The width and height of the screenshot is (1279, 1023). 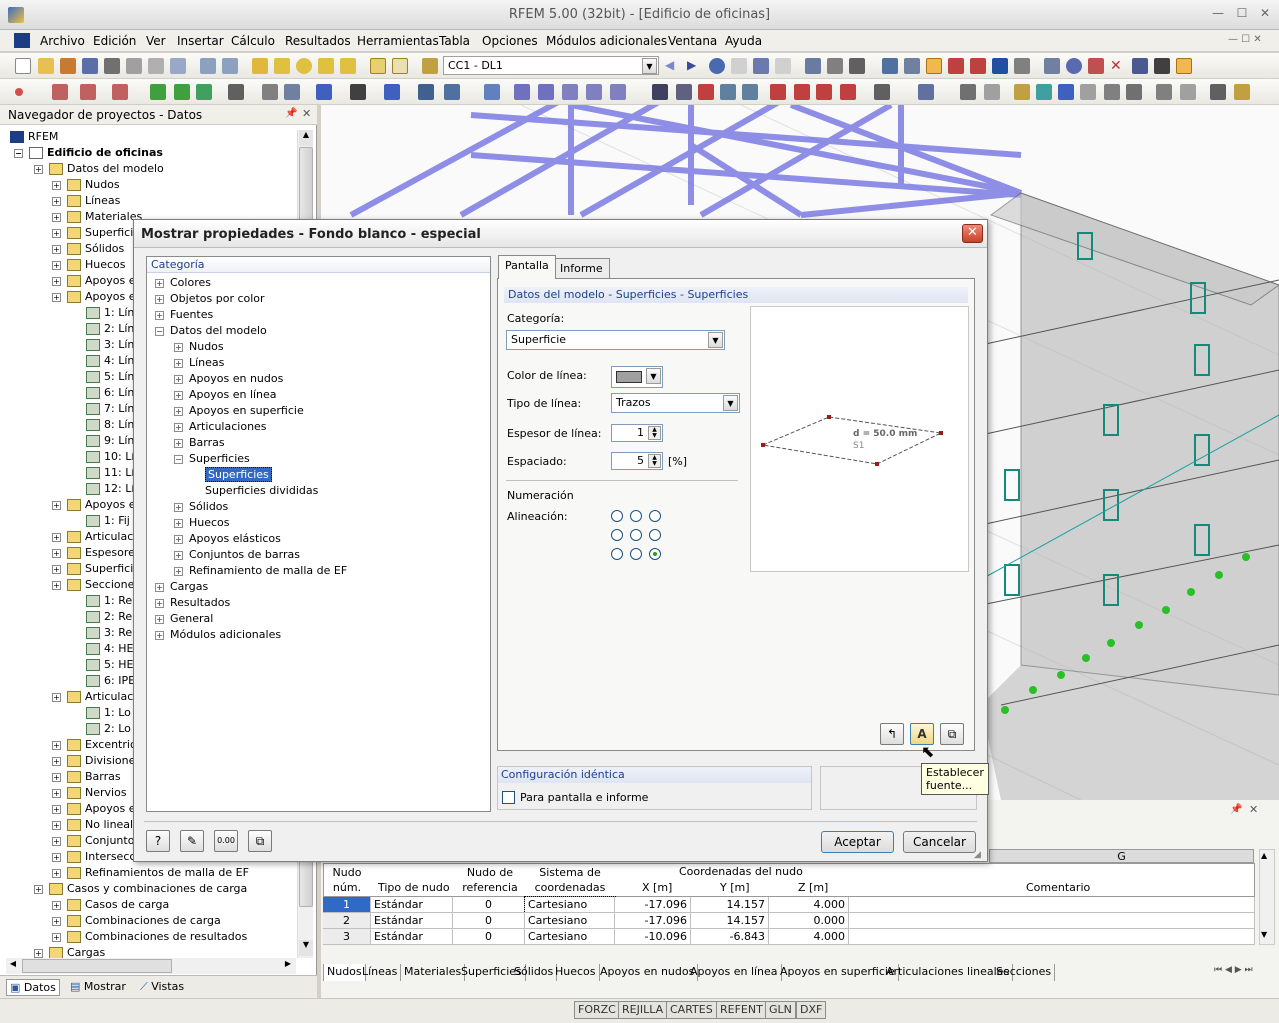 I want to click on status-forzc: FORZC, so click(x=597, y=1010).